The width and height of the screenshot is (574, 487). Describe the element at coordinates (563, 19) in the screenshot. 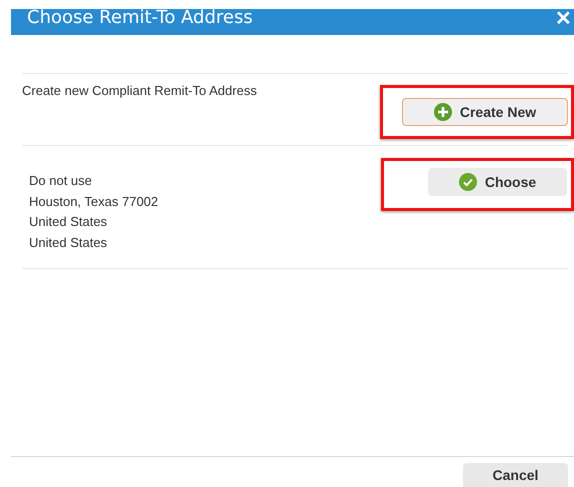

I see `close-button: ✕` at that location.